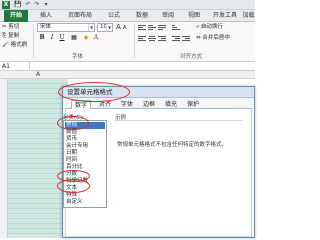 This screenshot has height=240, width=320. Describe the element at coordinates (71, 160) in the screenshot. I see `category-item-time: 时间` at that location.